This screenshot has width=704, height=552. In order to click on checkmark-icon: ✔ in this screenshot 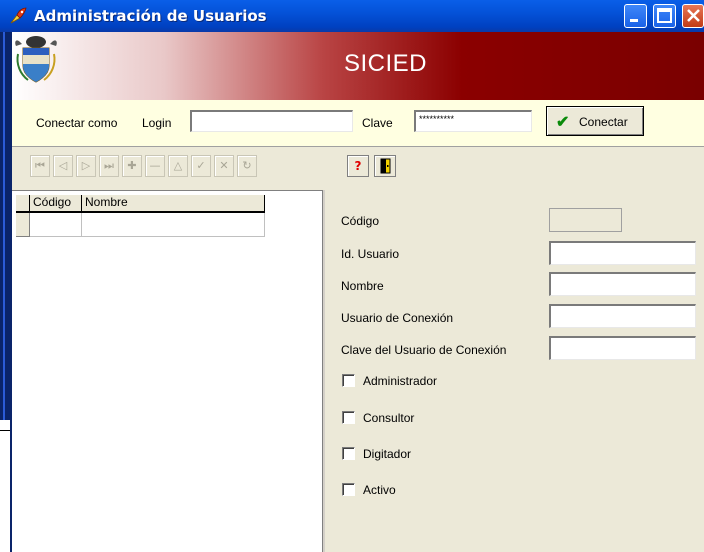, I will do `click(563, 122)`.